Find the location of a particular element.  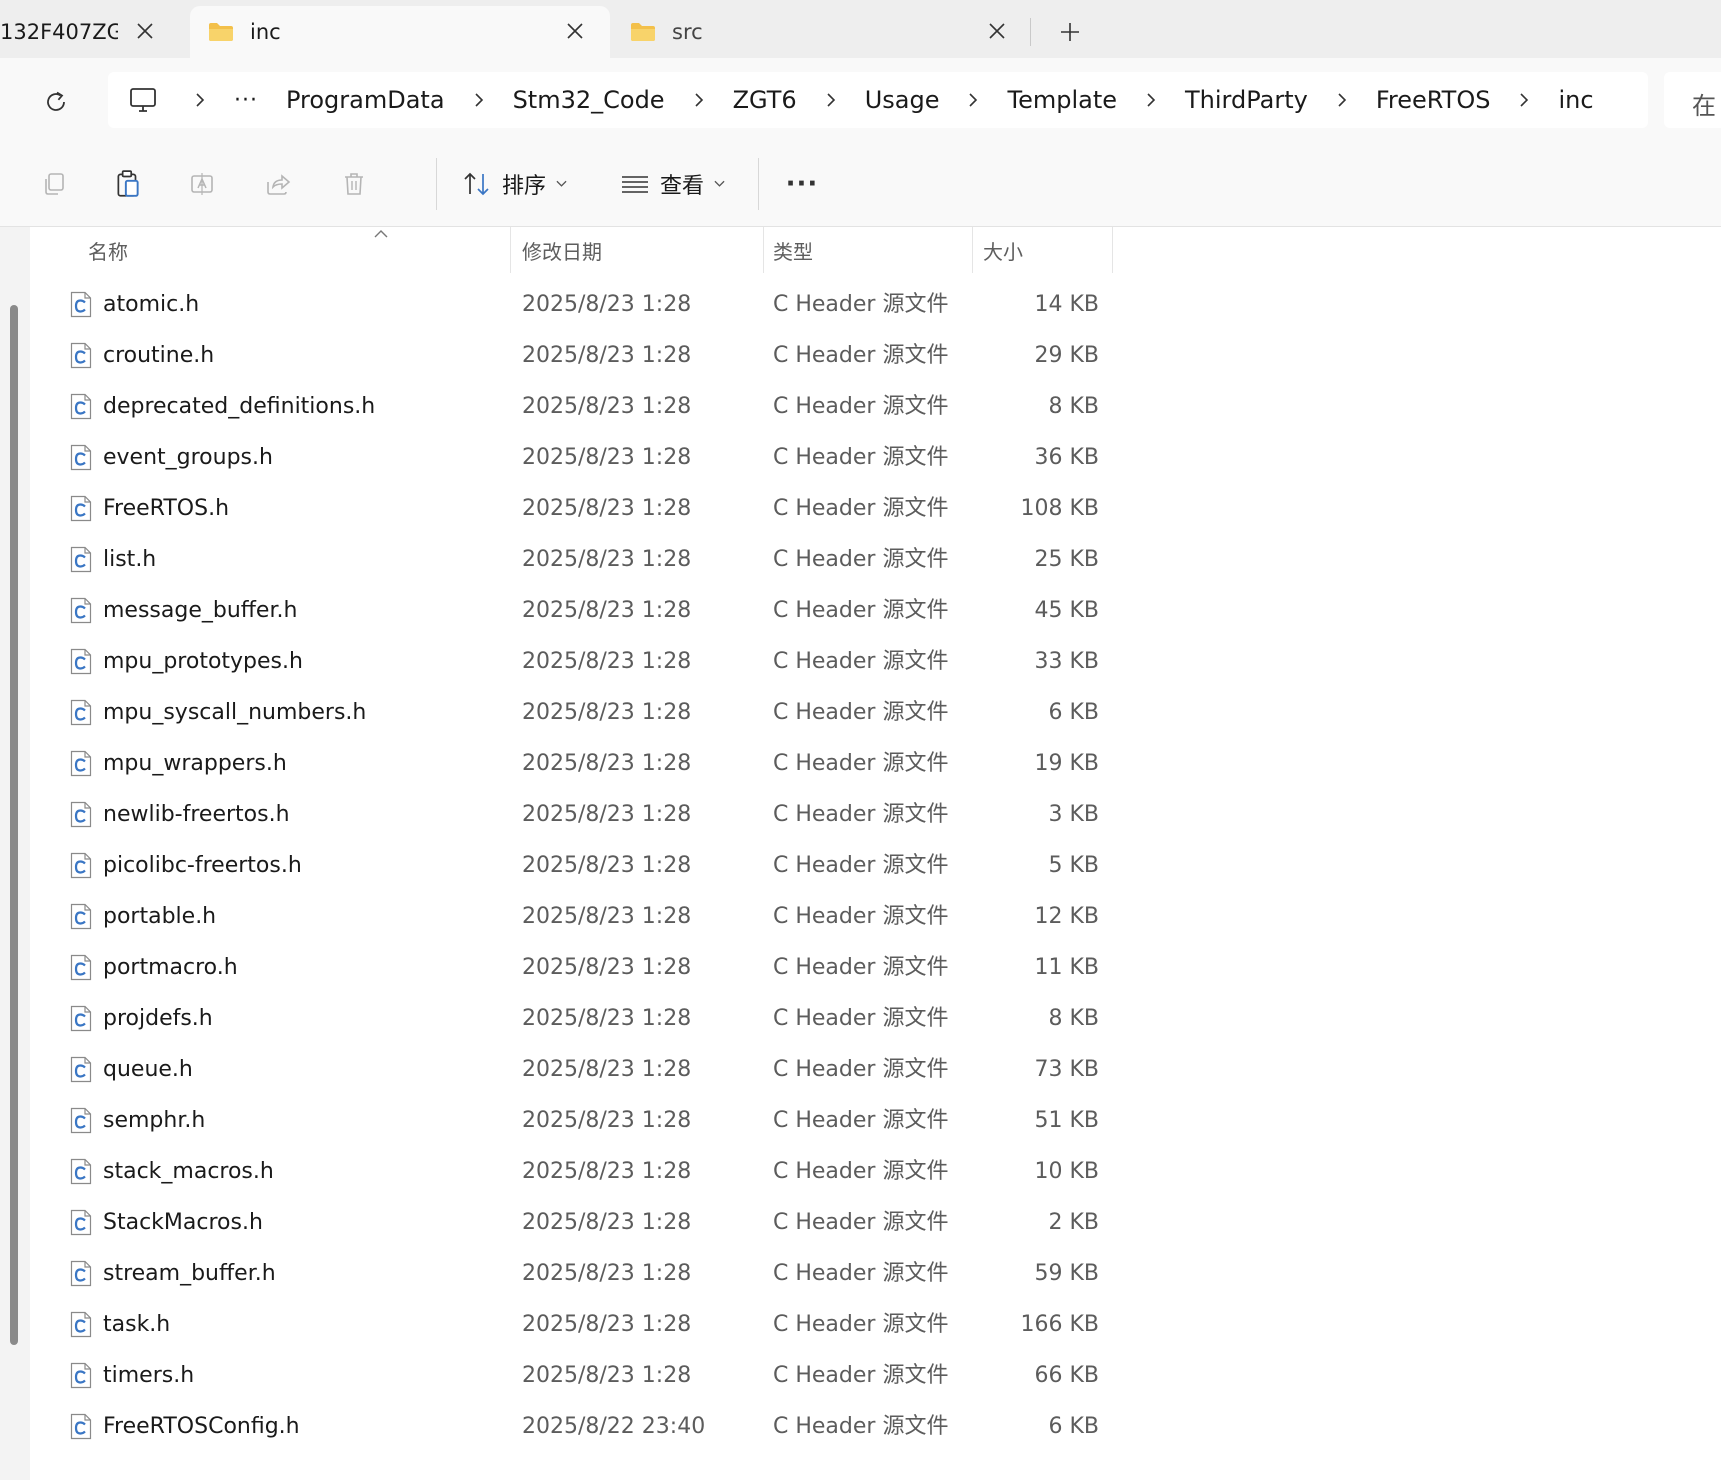

view-button: 查看 is located at coordinates (672, 184).